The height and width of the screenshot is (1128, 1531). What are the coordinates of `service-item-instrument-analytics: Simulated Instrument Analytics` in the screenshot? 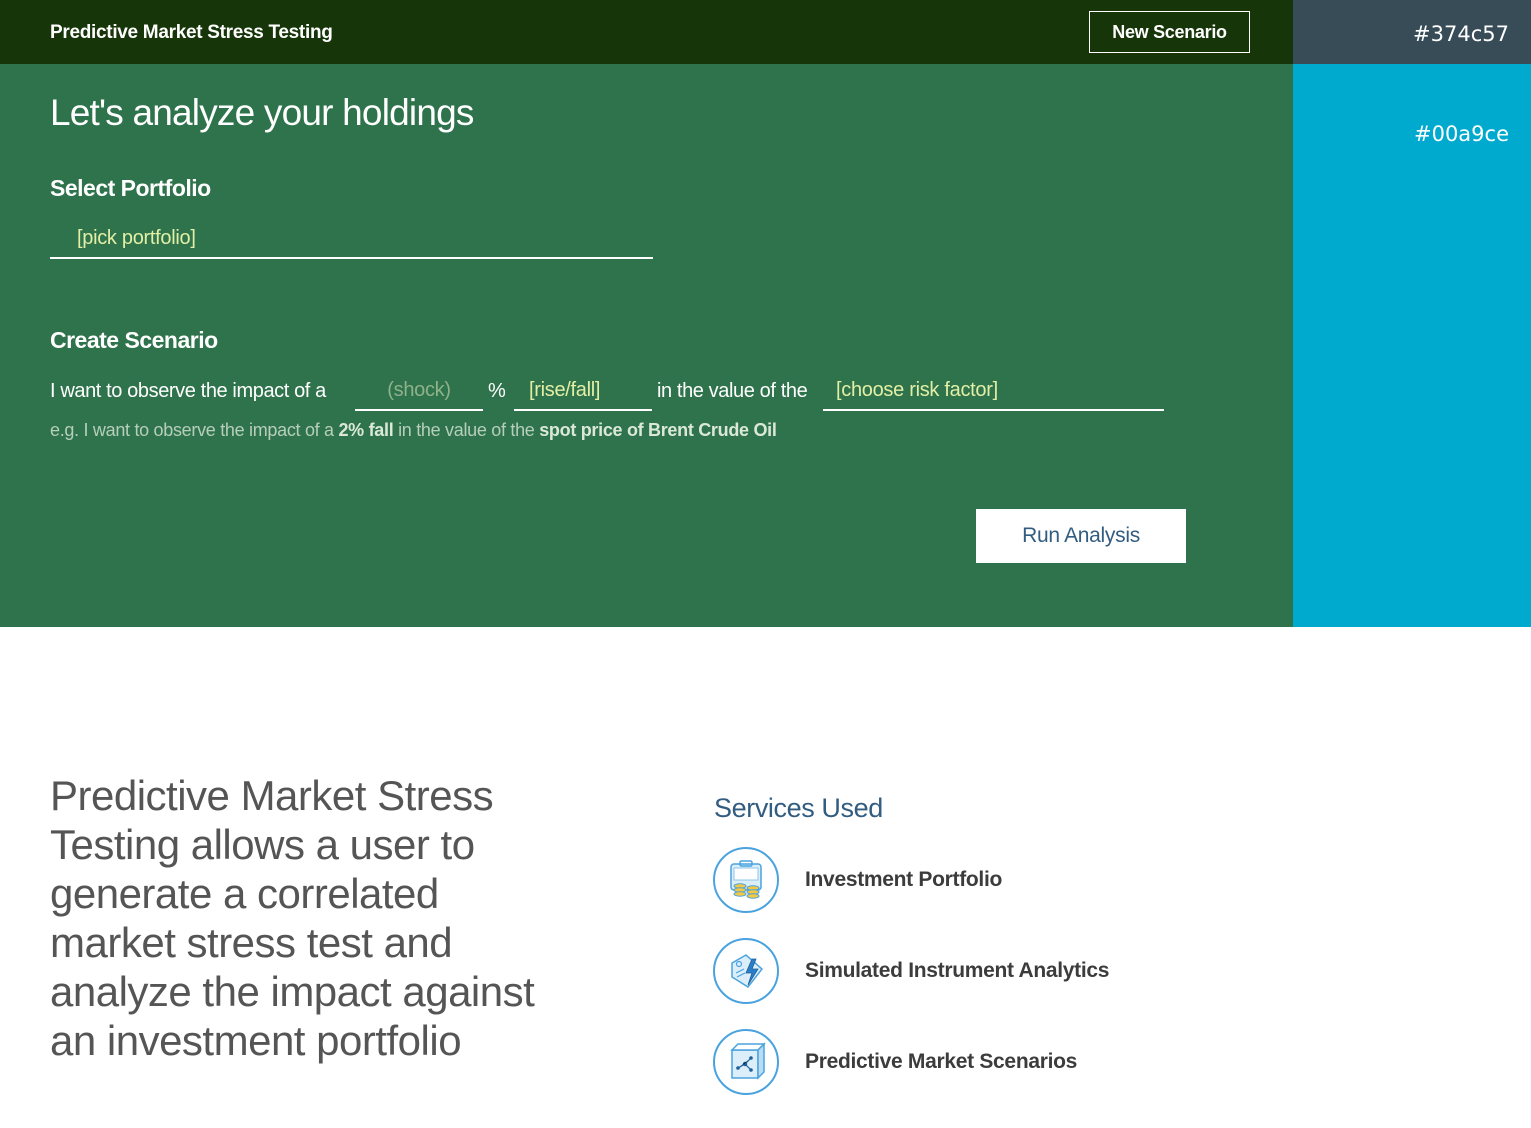 It's located at (911, 971).